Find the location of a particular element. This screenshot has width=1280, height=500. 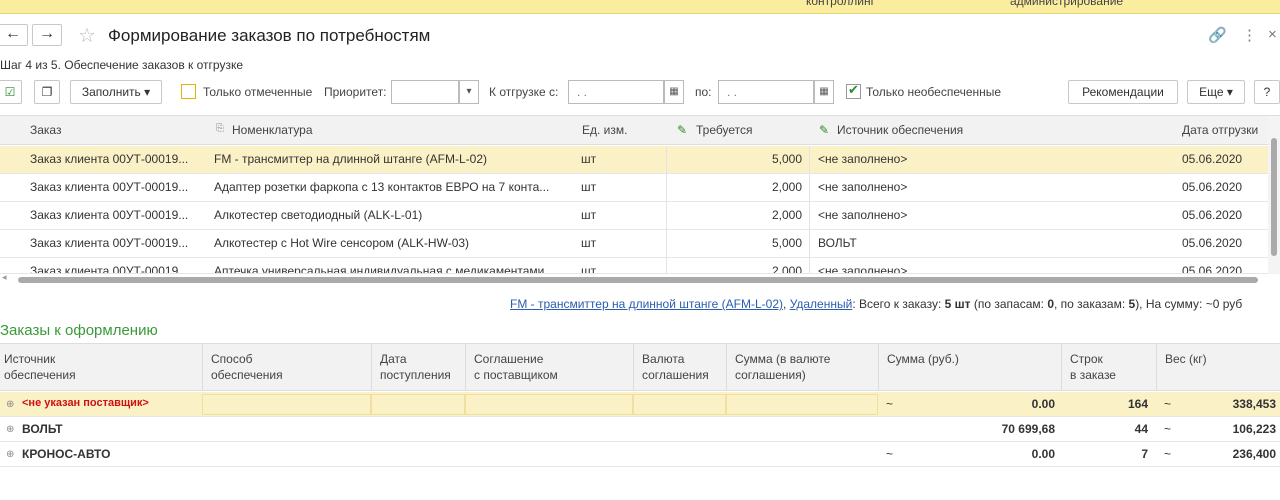

only-marked-label: Только отмеченные is located at coordinates (258, 92).